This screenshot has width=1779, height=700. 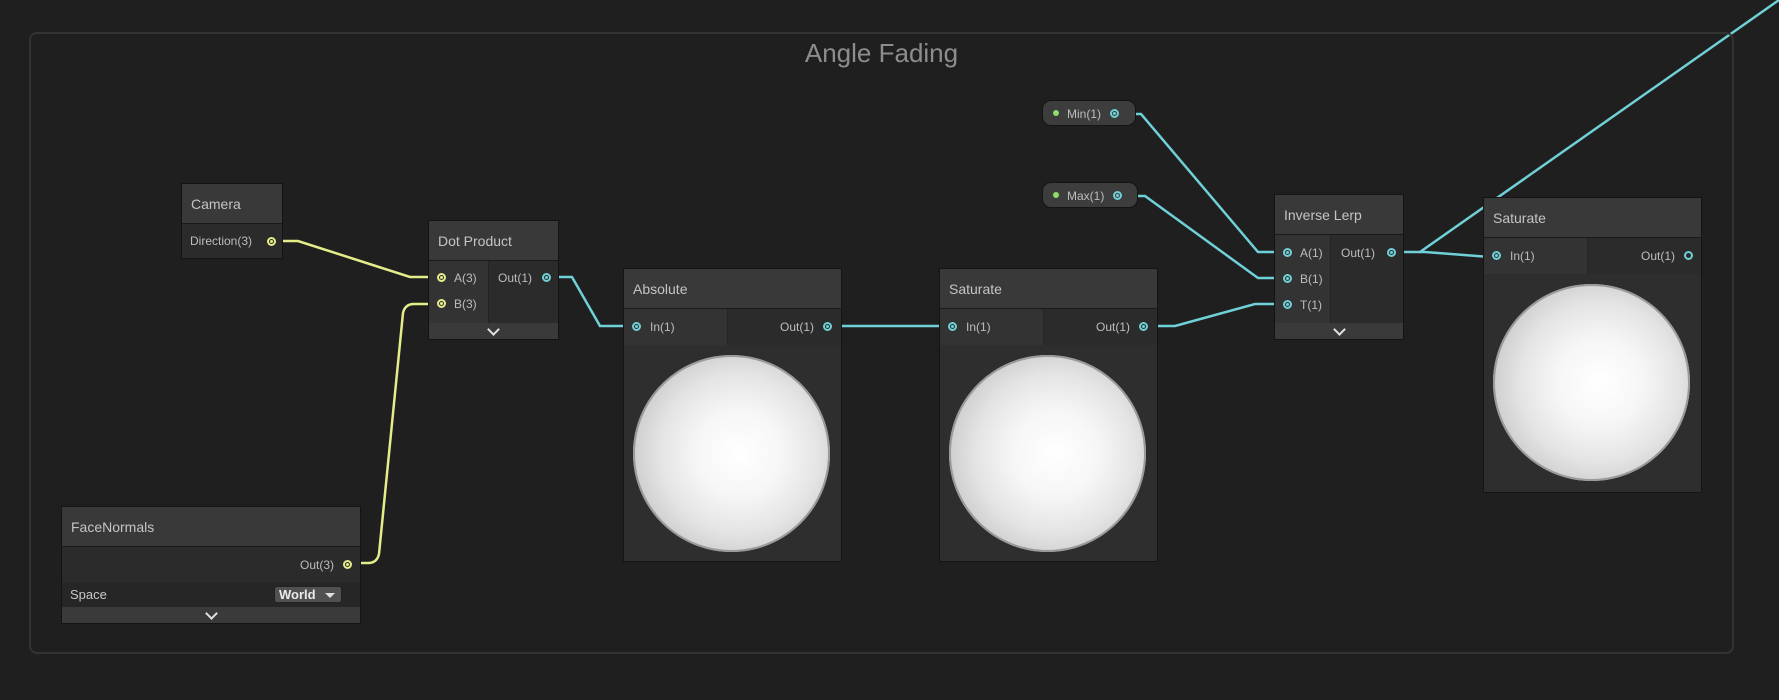 What do you see at coordinates (1592, 256) in the screenshot?
I see `saturate-2-port-area: In(1) Out(1)` at bounding box center [1592, 256].